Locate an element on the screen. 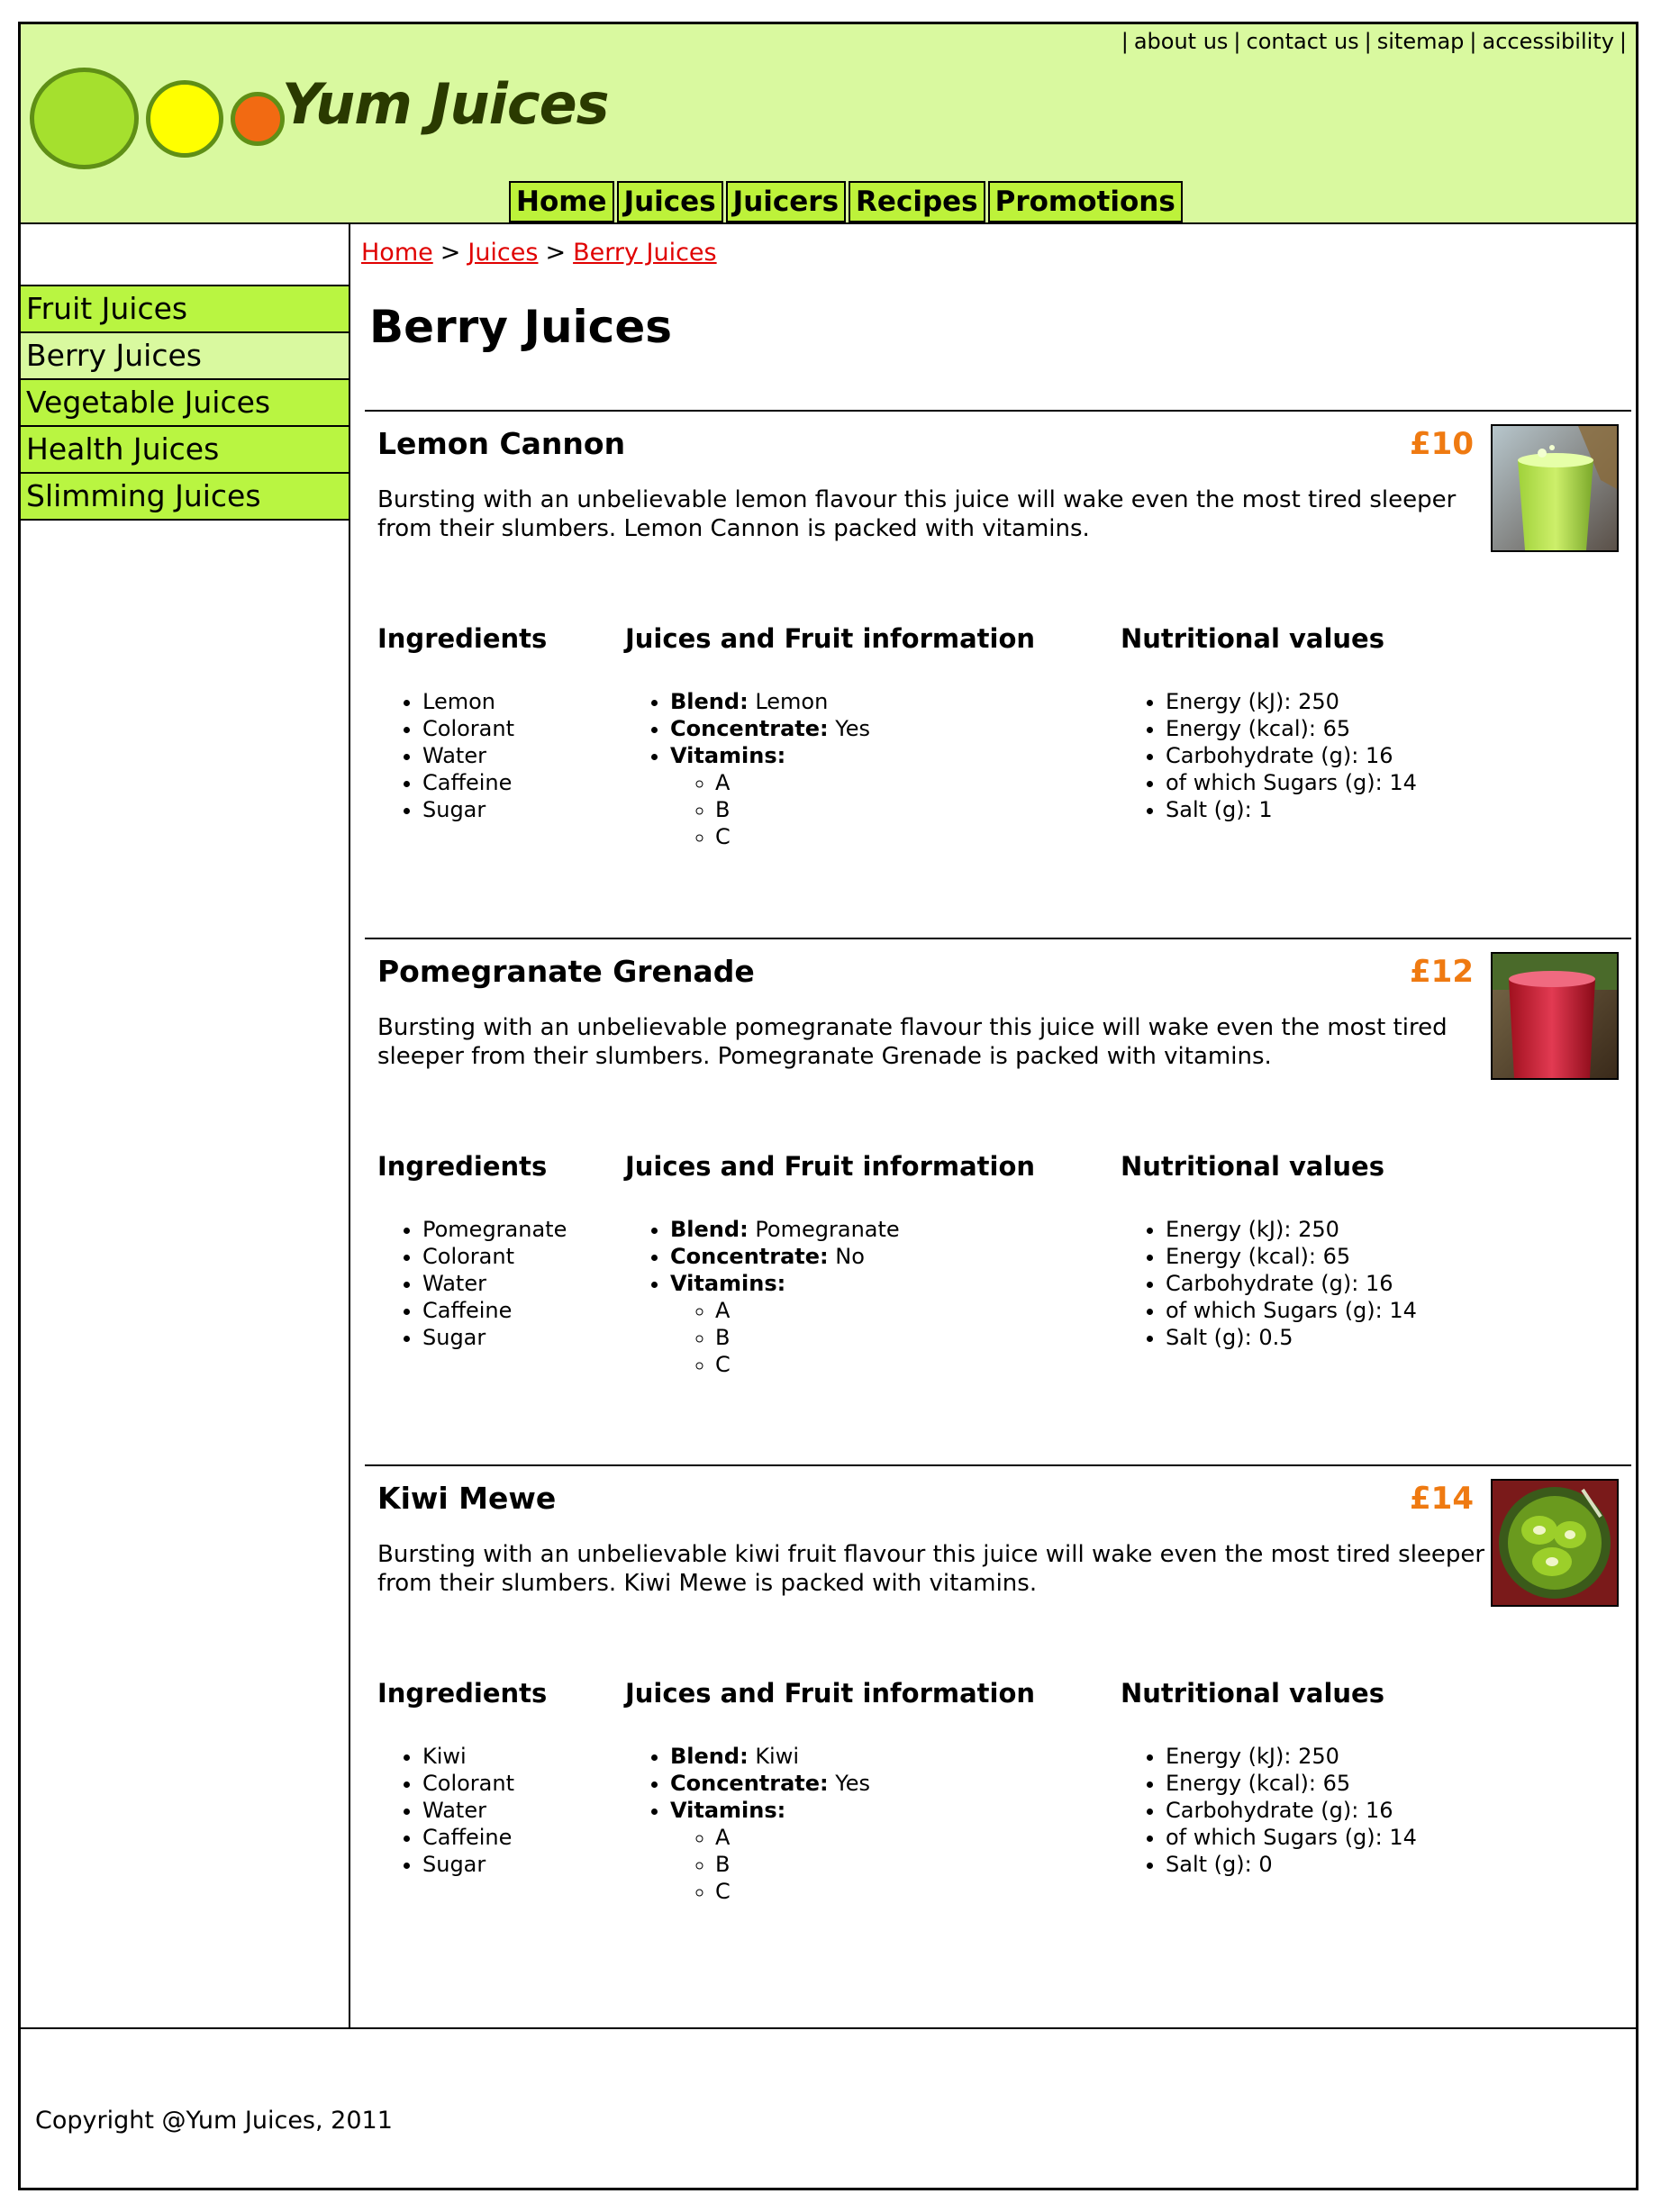 The height and width of the screenshot is (2212, 1661). logo-circles-icon is located at coordinates (165, 122).